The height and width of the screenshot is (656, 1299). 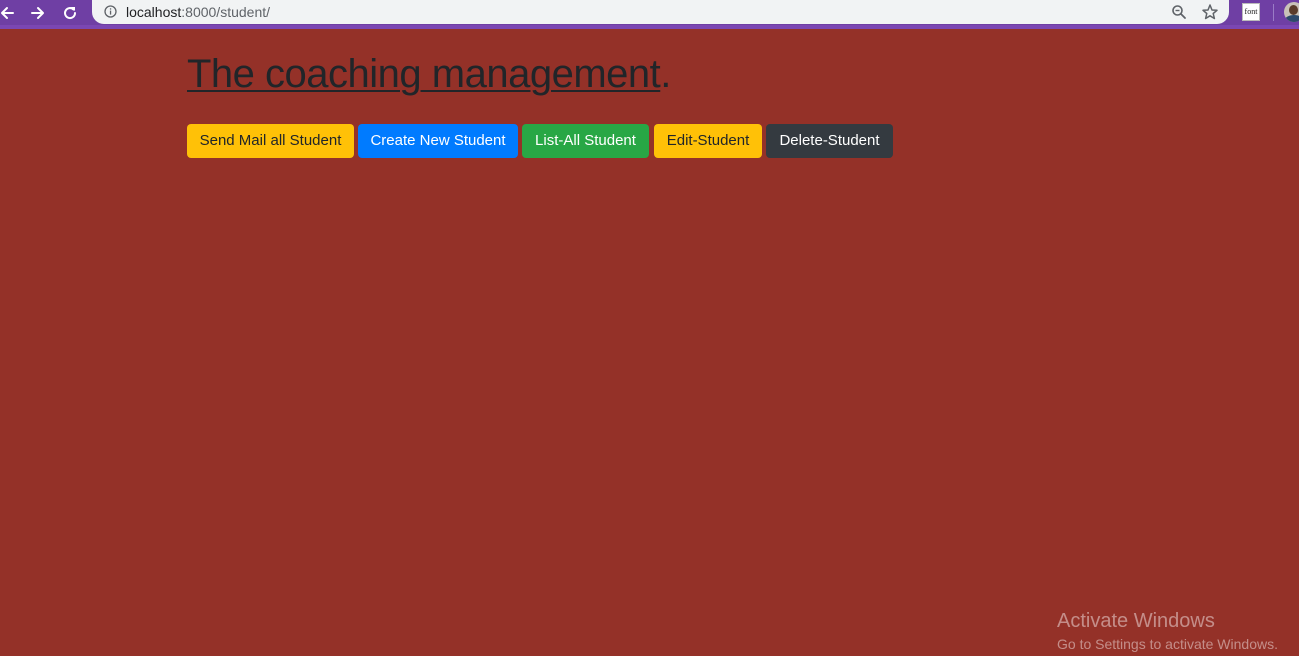 I want to click on arrow-right-icon, so click(x=37, y=12).